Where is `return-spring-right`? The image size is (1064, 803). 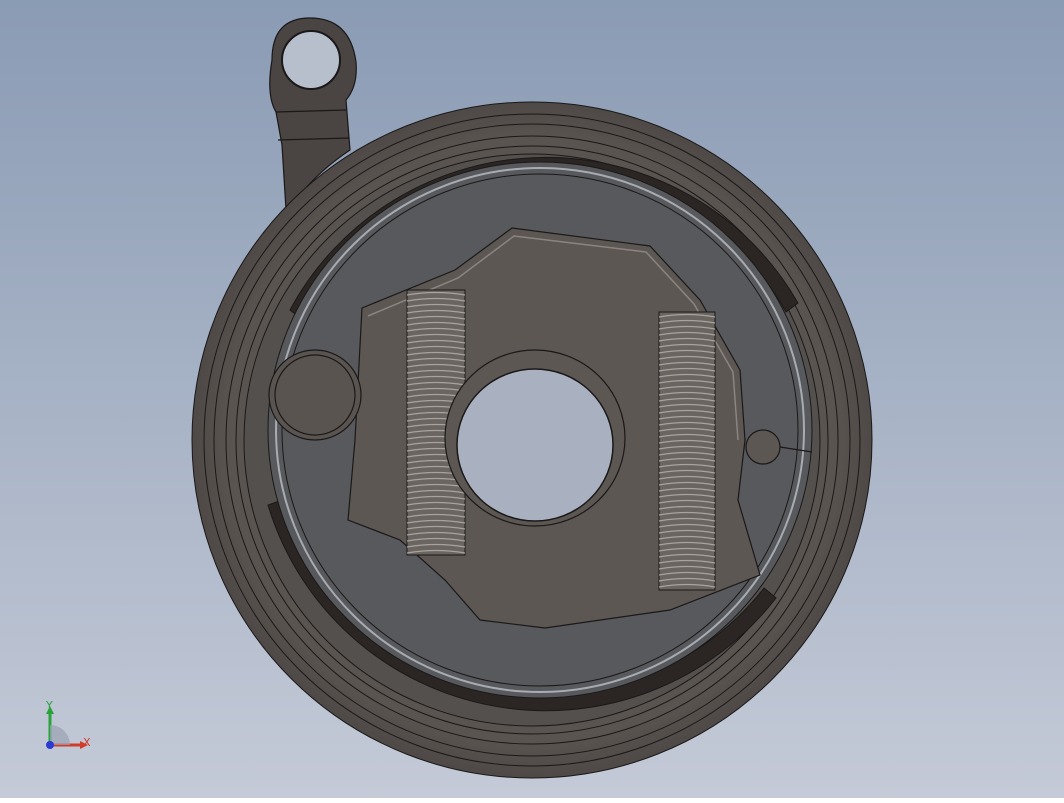 return-spring-right is located at coordinates (687, 451).